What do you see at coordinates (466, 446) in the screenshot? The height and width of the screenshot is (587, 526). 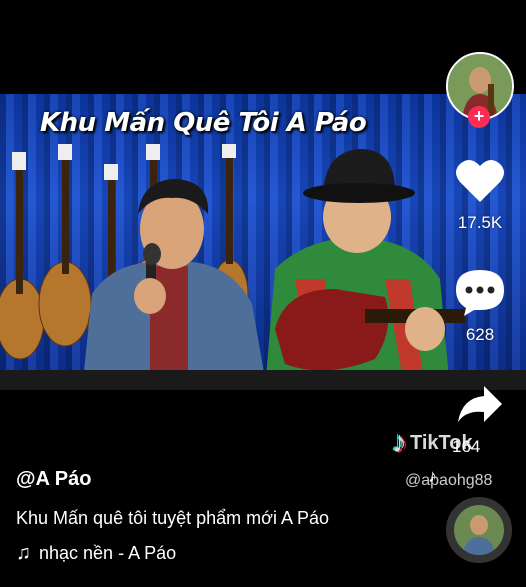 I see `share-count: 164` at bounding box center [466, 446].